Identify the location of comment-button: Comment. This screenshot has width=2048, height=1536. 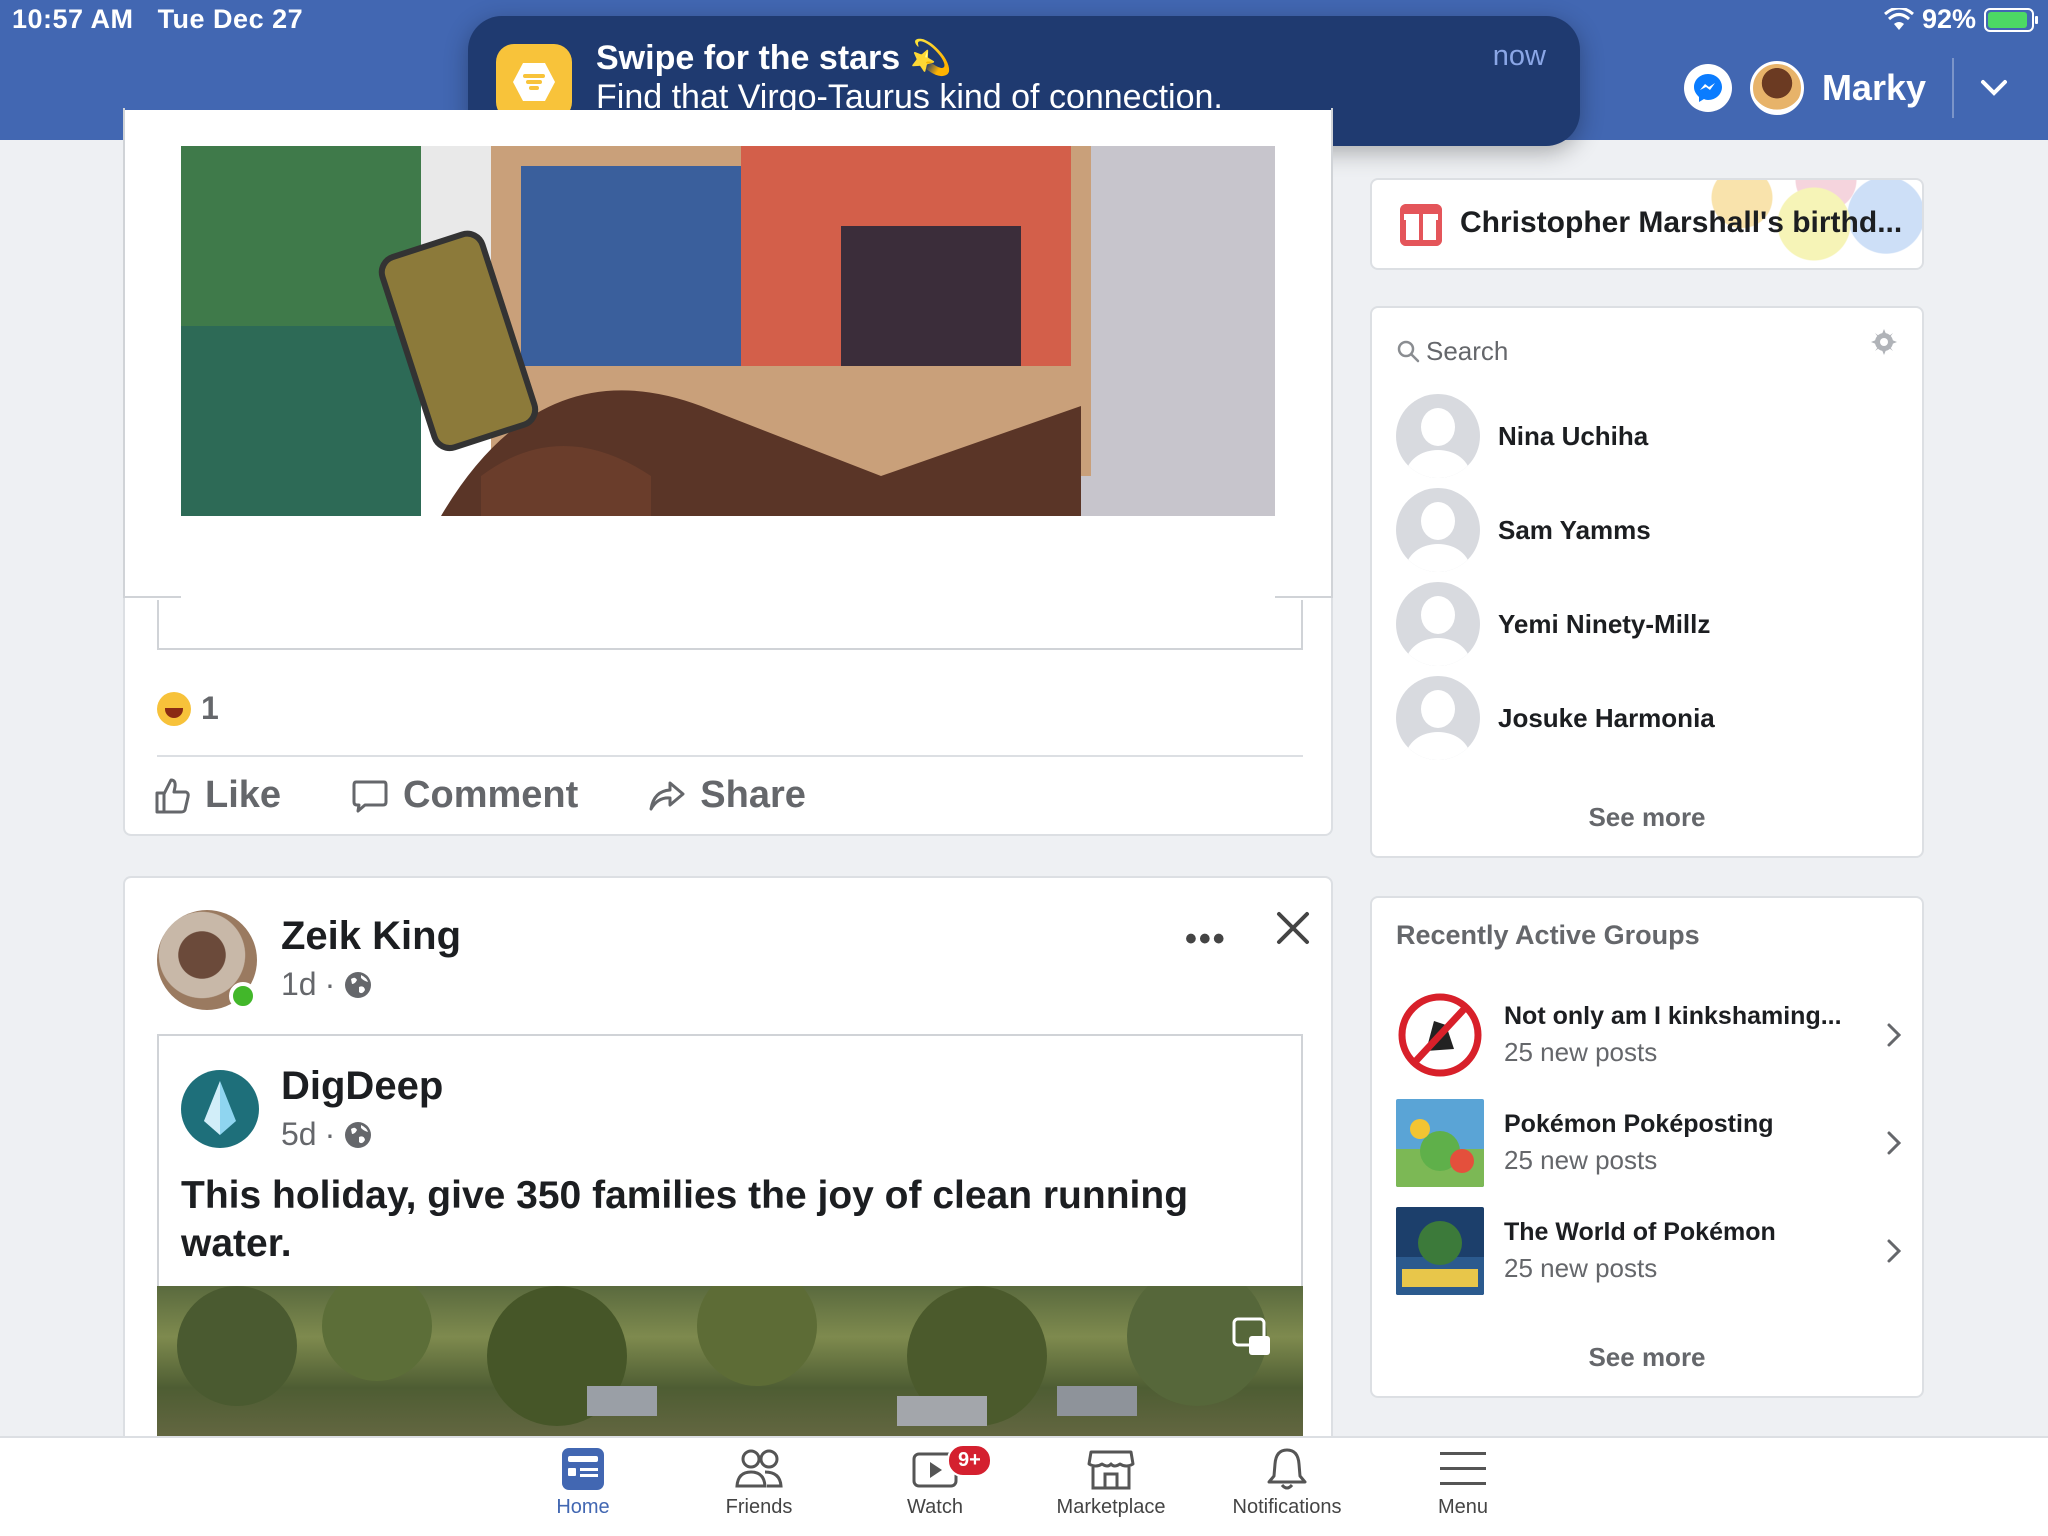
(464, 795).